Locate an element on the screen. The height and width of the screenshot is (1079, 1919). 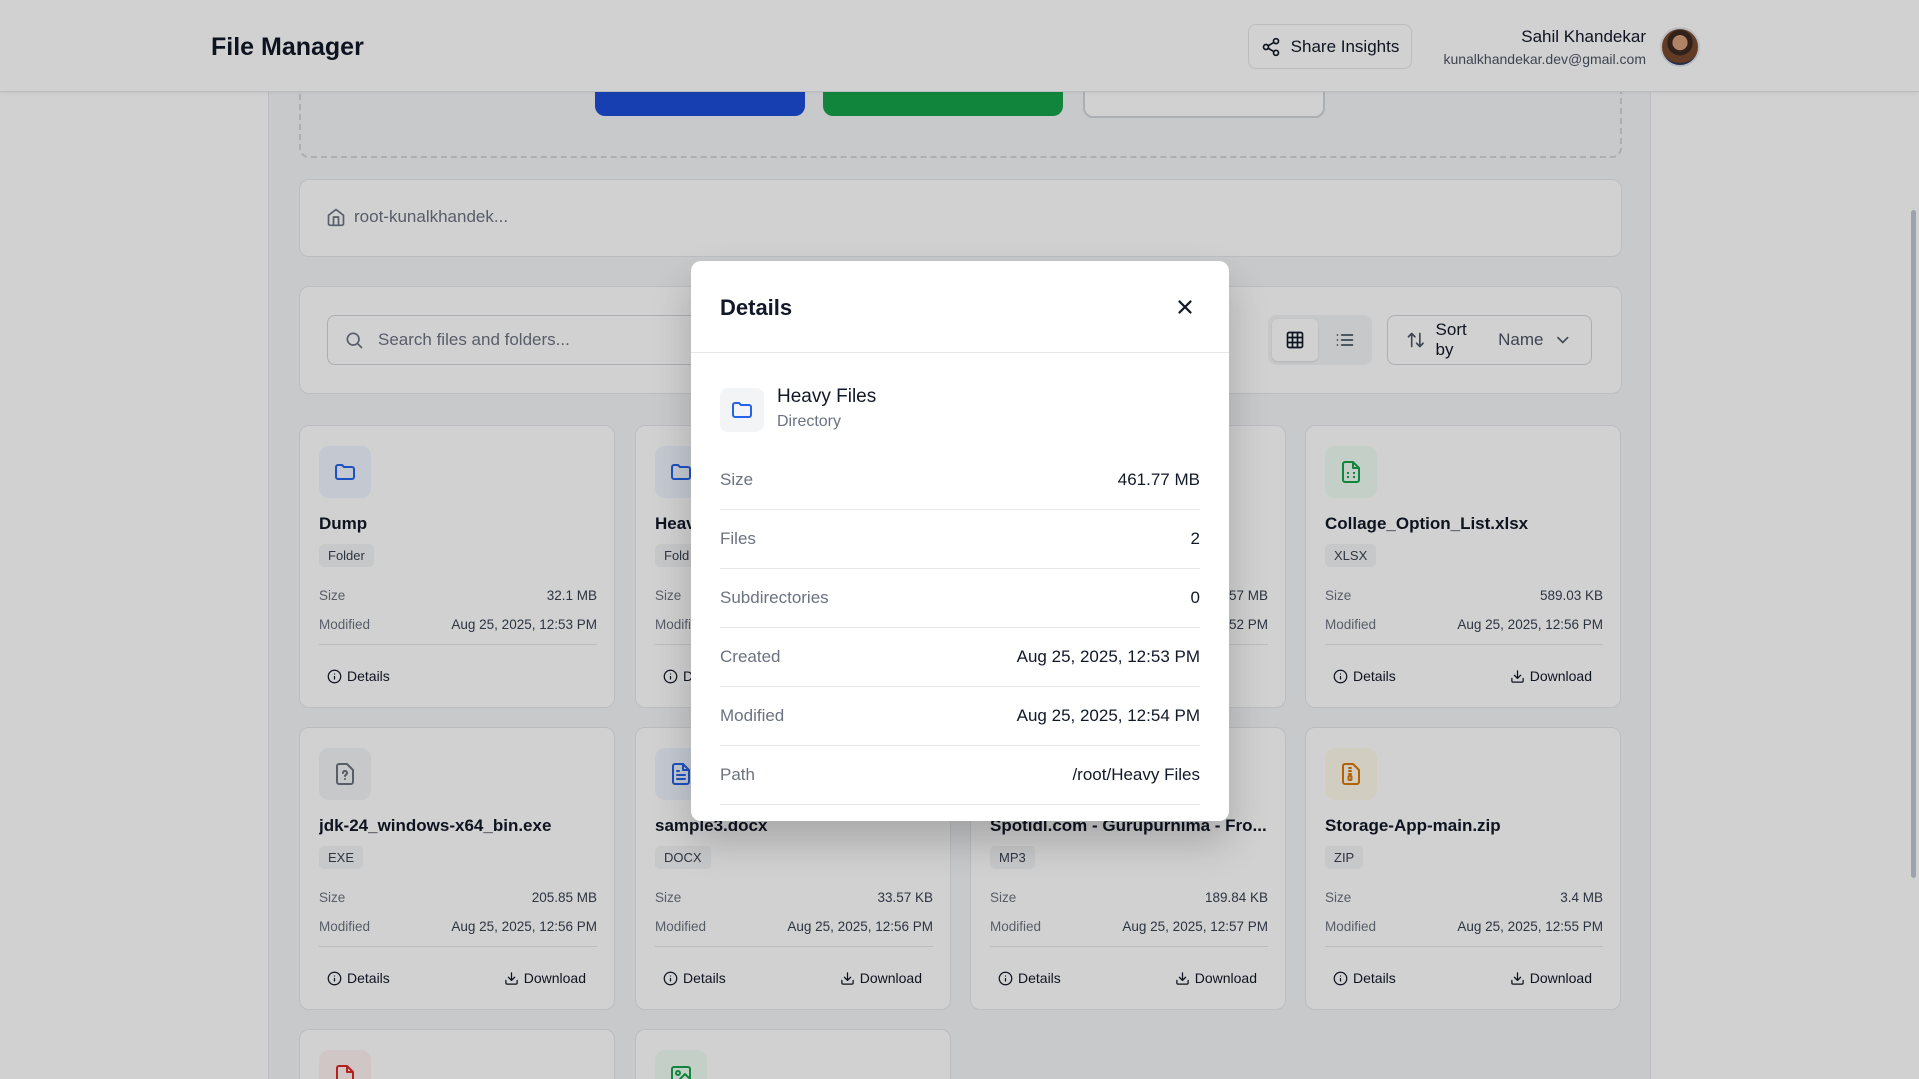
detail-row-size: Size 461.77 MB is located at coordinates (960, 480).